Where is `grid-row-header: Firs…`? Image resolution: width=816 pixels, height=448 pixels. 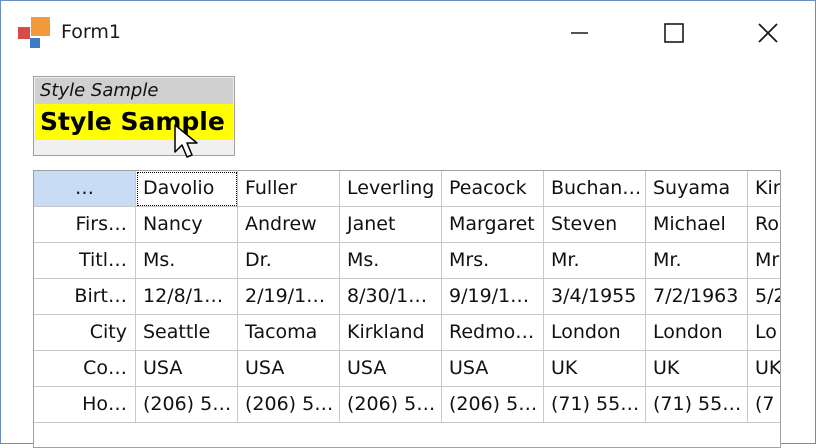 grid-row-header: Firs… is located at coordinates (85, 225).